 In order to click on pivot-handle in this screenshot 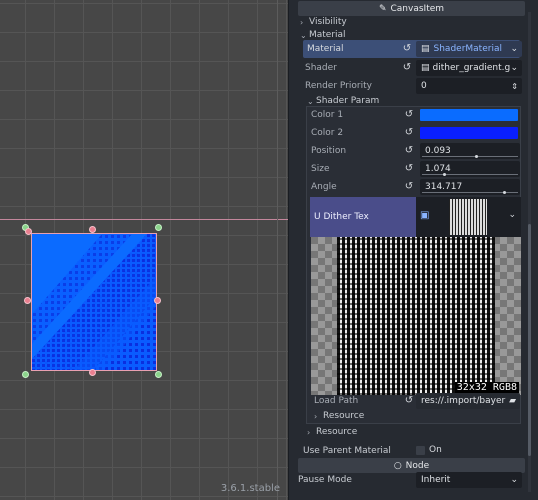, I will do `click(28, 231)`.